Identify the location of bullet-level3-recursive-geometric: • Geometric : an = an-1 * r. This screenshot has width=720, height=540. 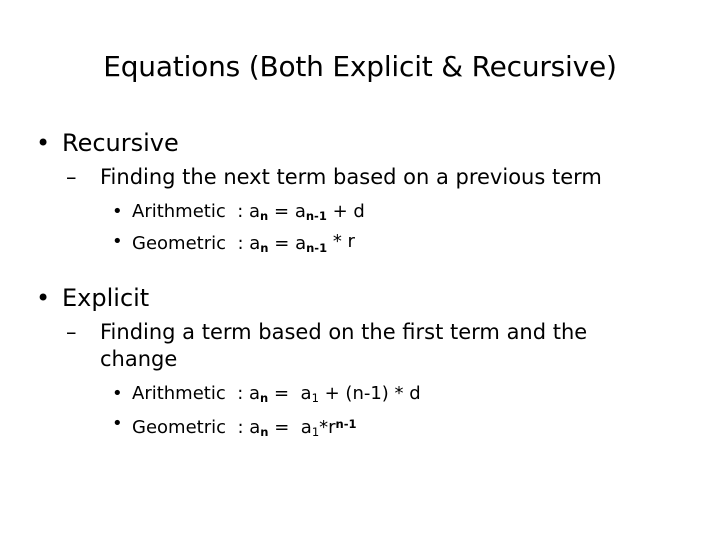
(360, 245).